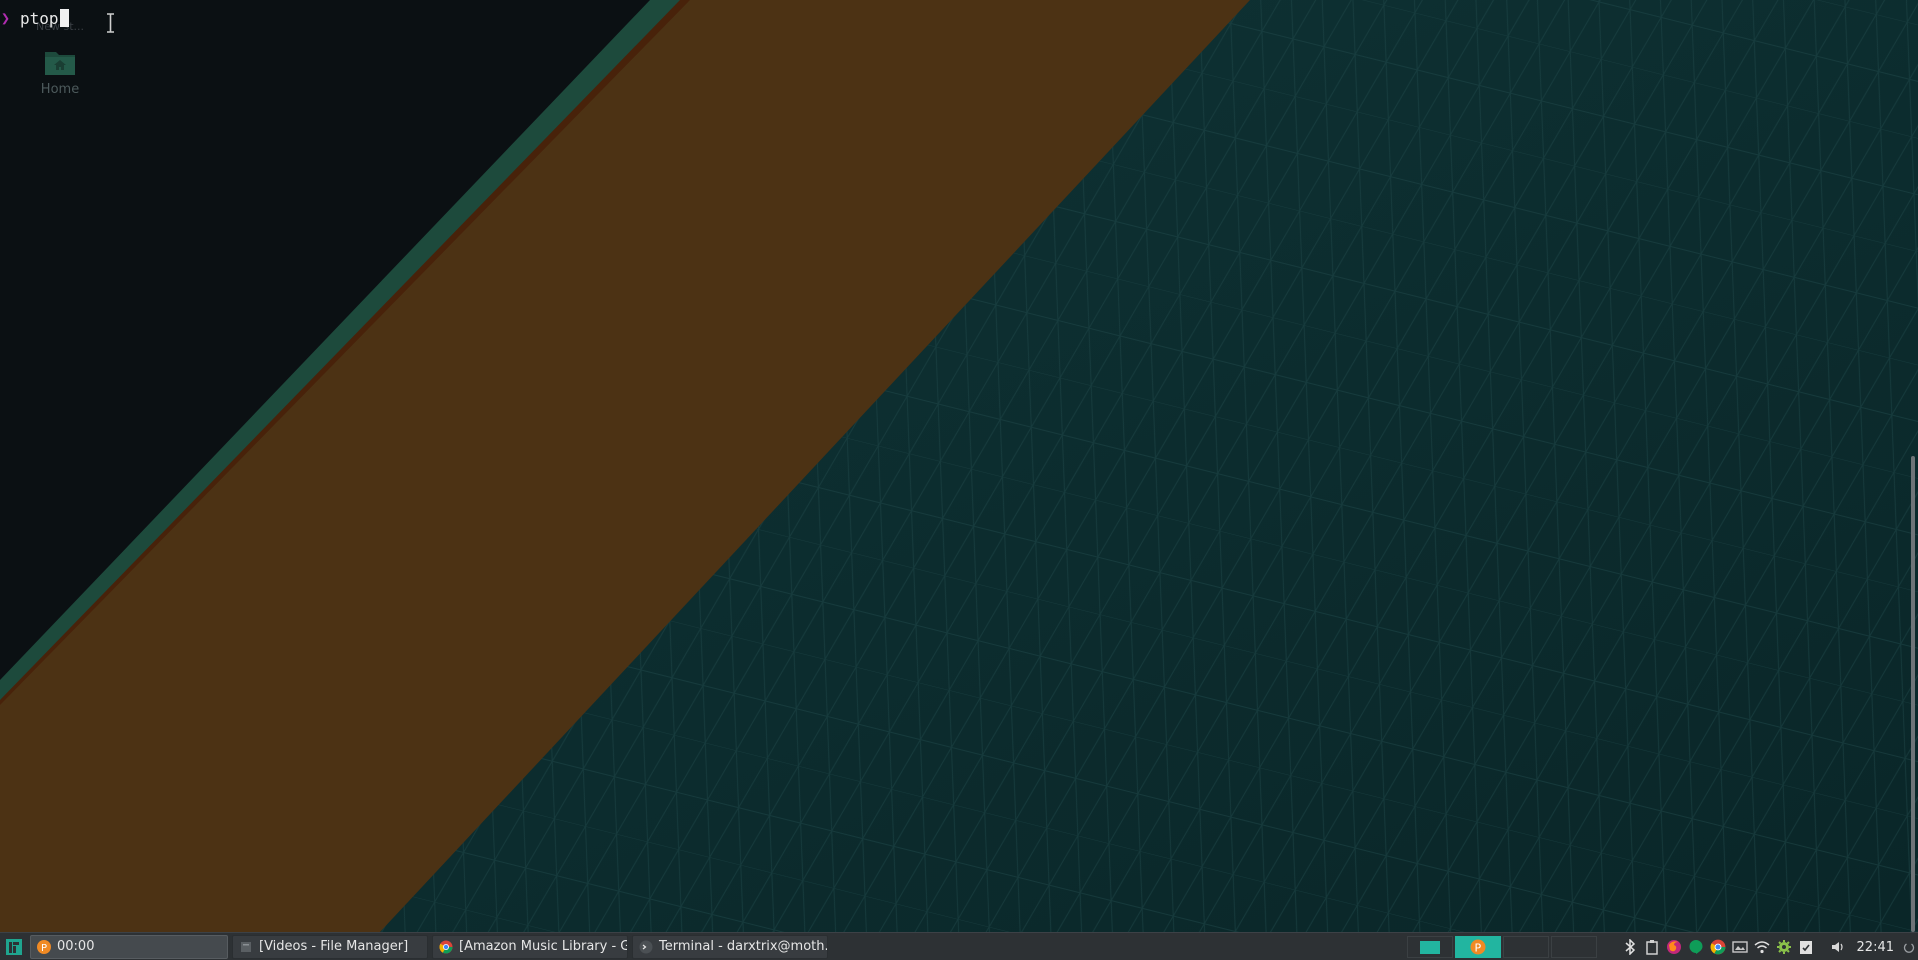  Describe the element at coordinates (1909, 946) in the screenshot. I see `power-icon` at that location.